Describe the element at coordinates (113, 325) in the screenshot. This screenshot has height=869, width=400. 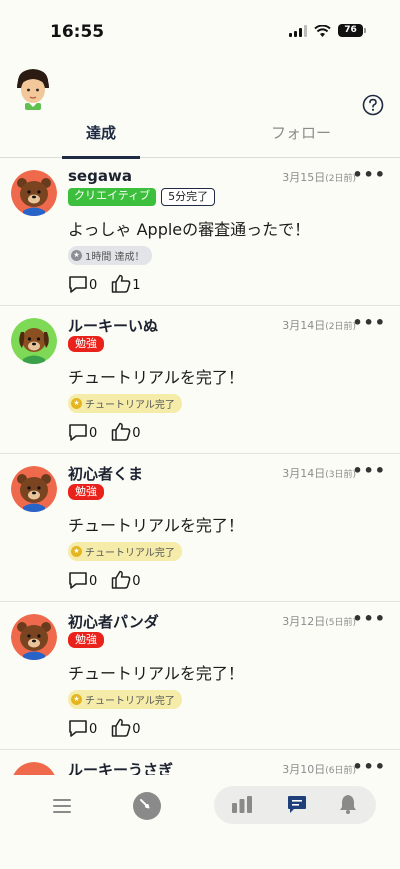
I see `post-author: ルーキーいぬ` at that location.